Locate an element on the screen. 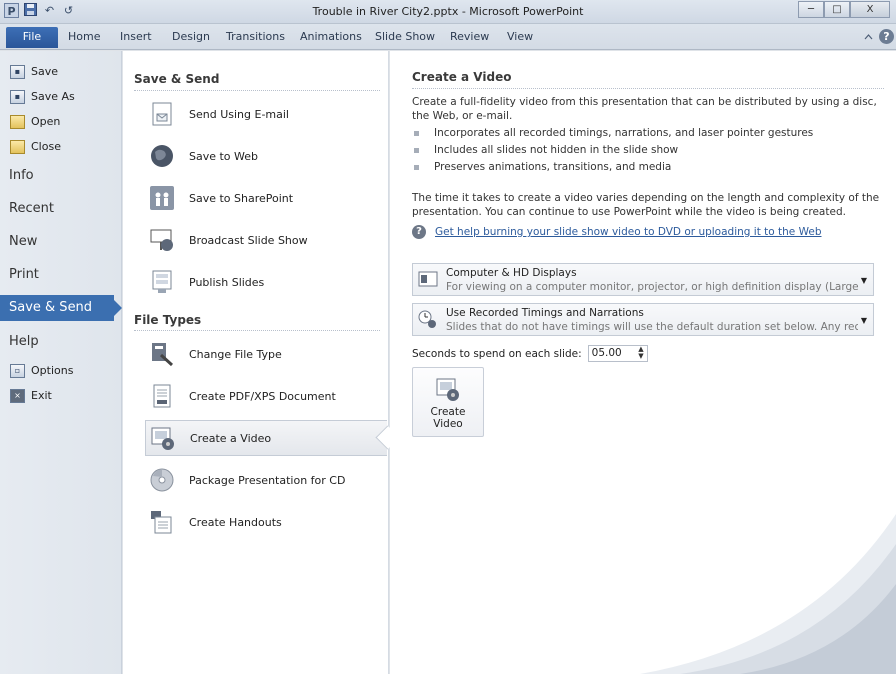 Image resolution: width=896 pixels, height=674 pixels. nav-new: New is located at coordinates (60, 241).